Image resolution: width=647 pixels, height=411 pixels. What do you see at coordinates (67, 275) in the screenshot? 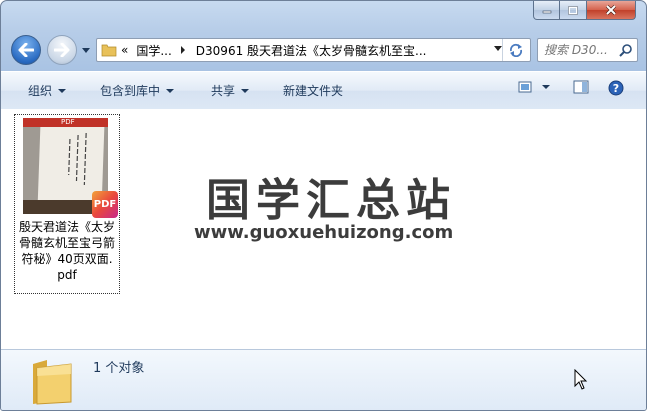
I see `file-name-line: pdf` at bounding box center [67, 275].